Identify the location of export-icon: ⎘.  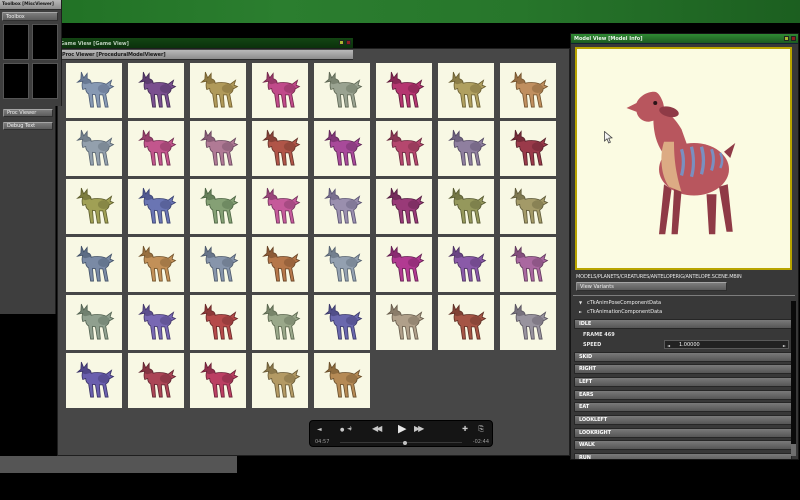
(481, 429).